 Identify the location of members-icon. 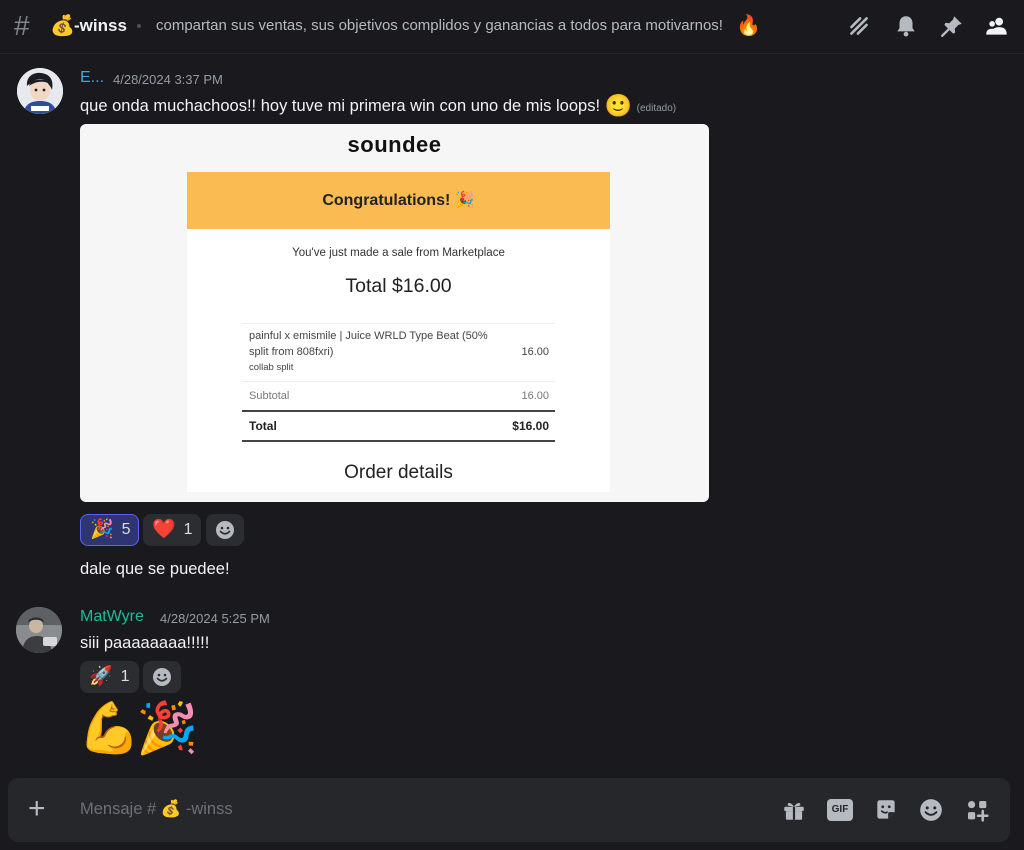
(997, 26).